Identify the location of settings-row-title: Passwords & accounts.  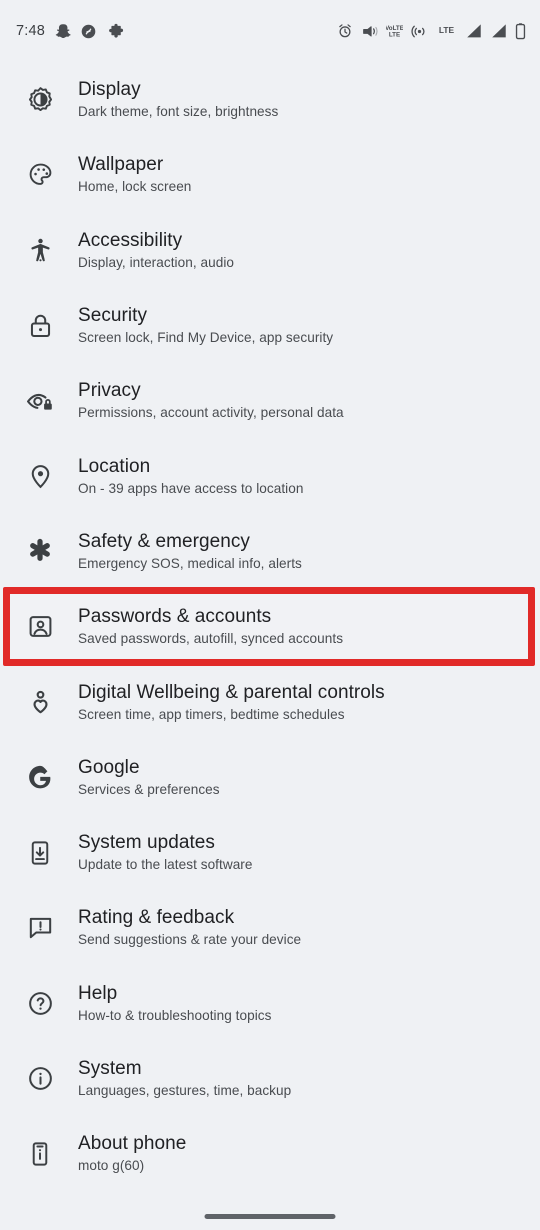
(175, 617).